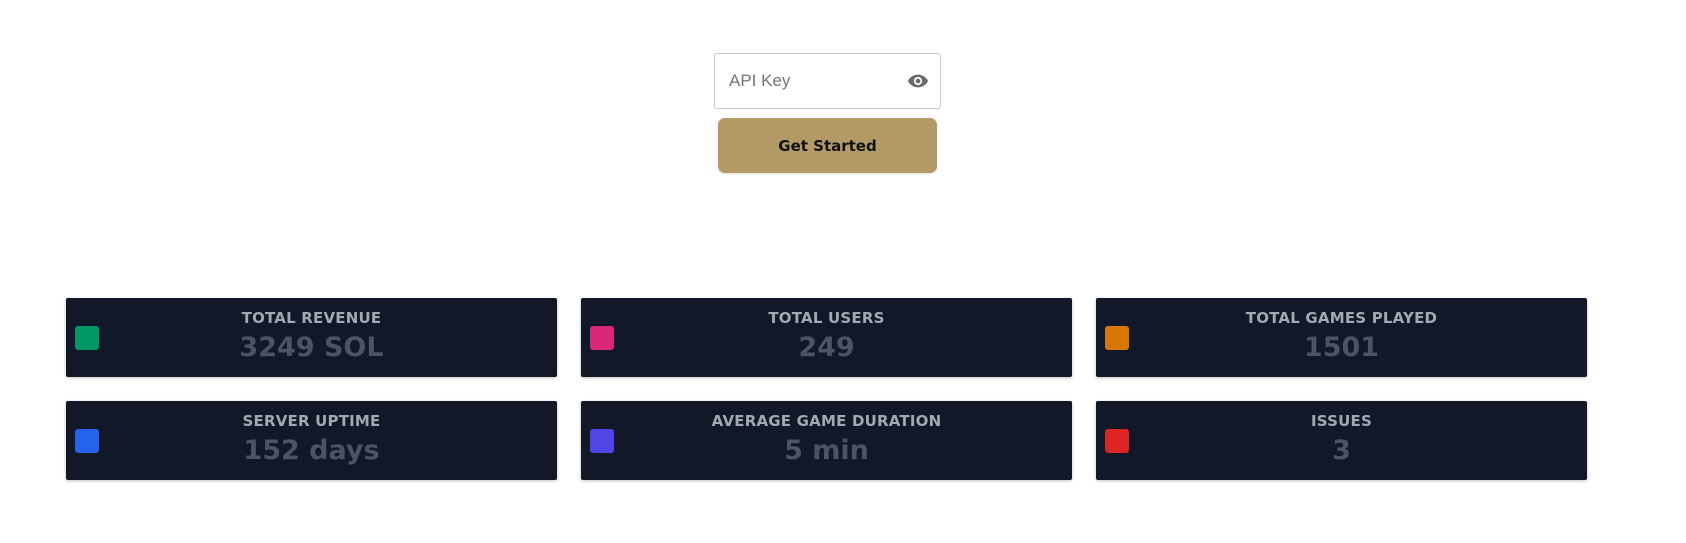 This screenshot has width=1686, height=543. I want to click on stat-title: TOTAL GAMES PLAYED, so click(1341, 318).